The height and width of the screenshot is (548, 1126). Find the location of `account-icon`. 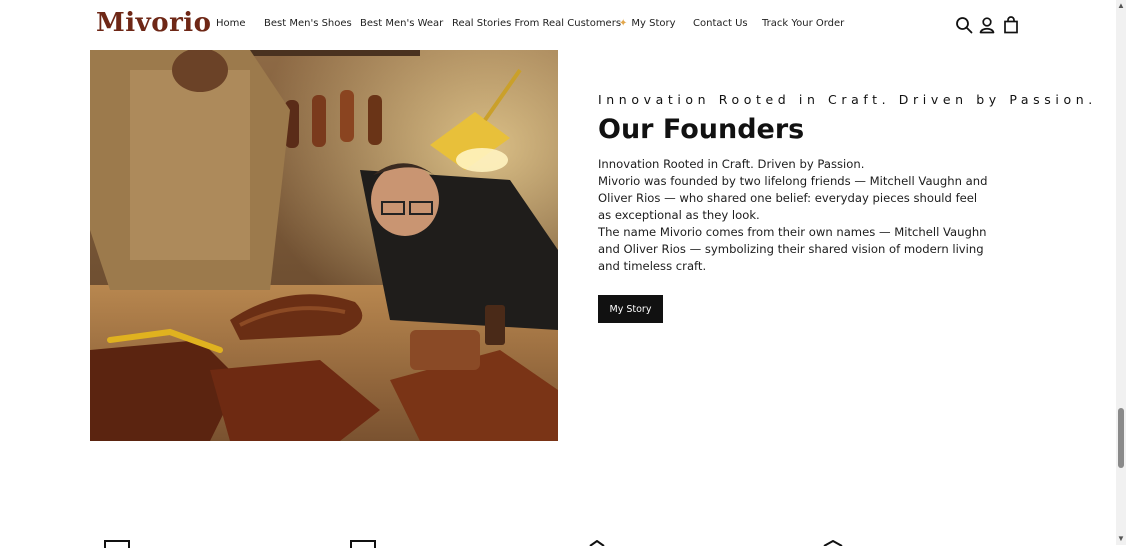

account-icon is located at coordinates (987, 25).